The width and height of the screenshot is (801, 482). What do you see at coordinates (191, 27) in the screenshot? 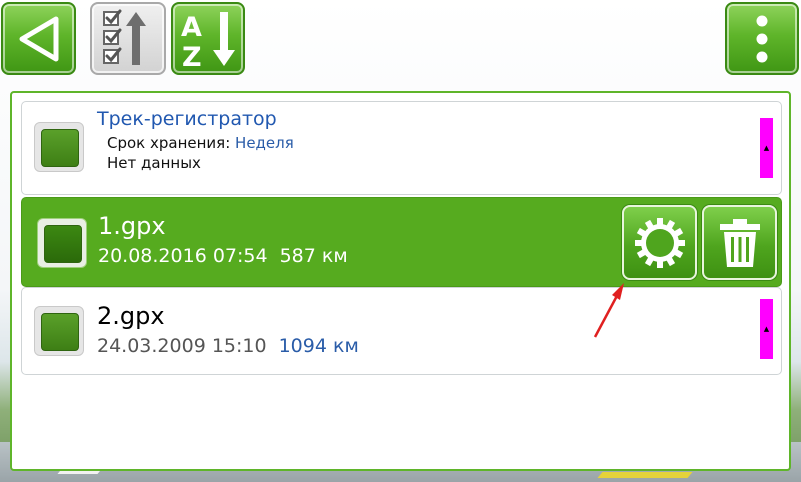
I see `az-letter-a: A` at bounding box center [191, 27].